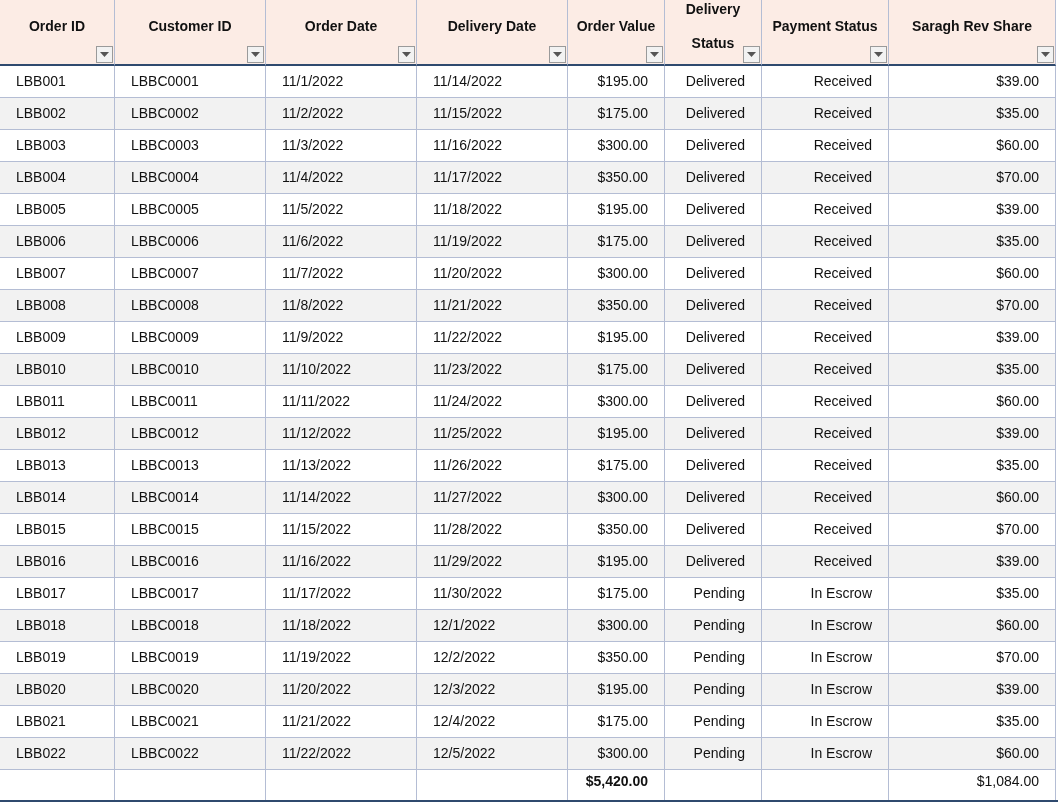 The height and width of the screenshot is (803, 1058). I want to click on table-cell: 11/17/2022, so click(341, 594).